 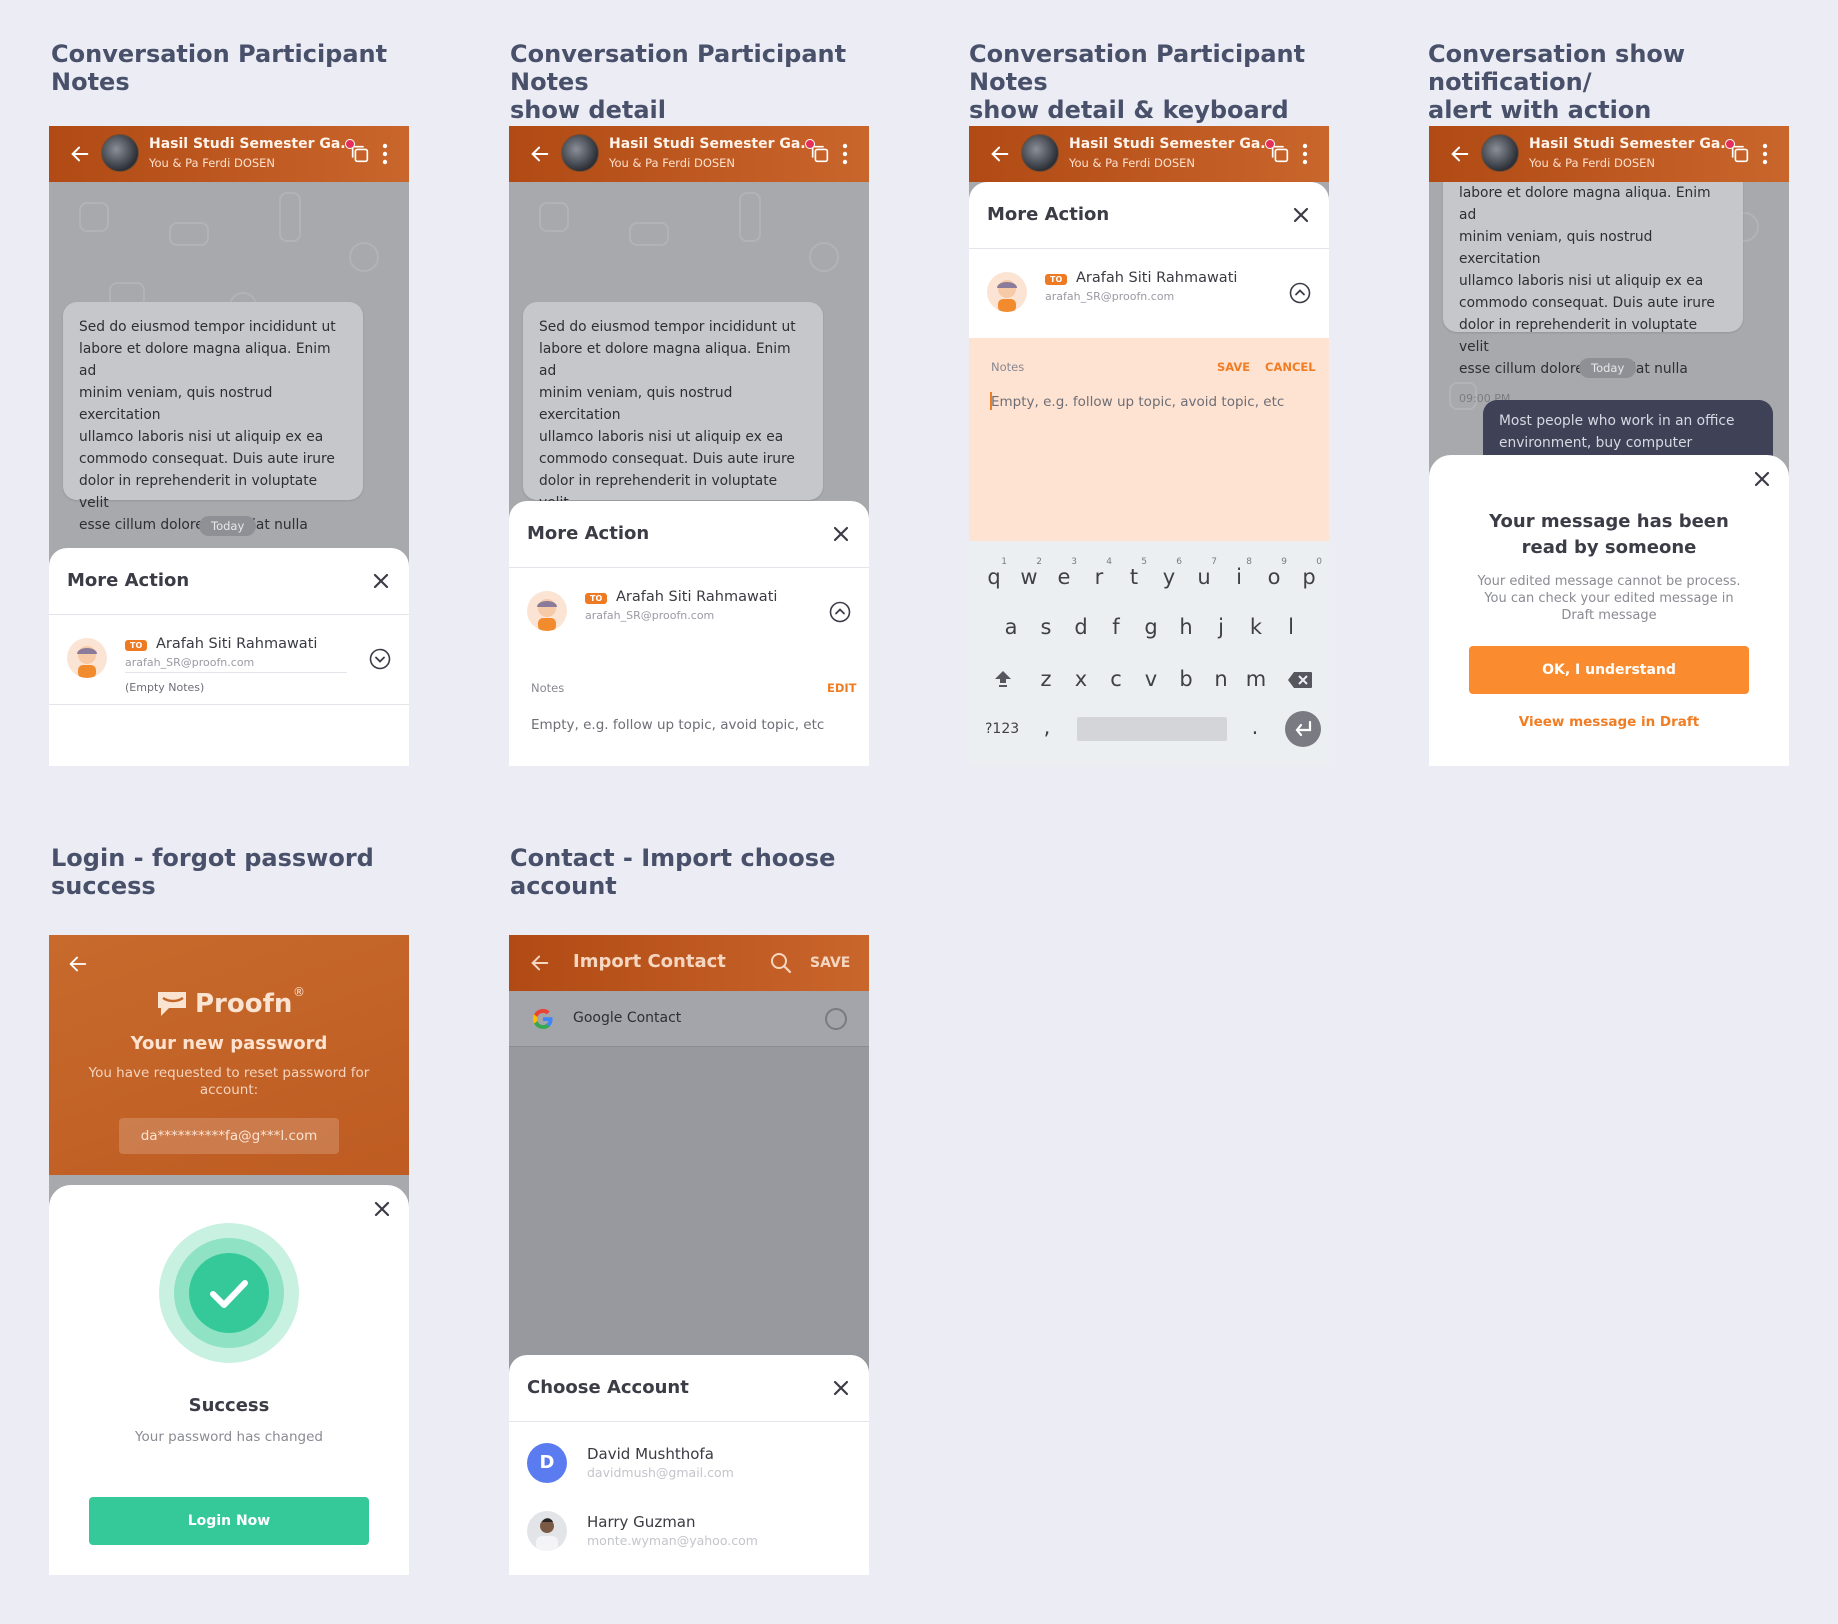 I want to click on shift-icon, so click(x=1003, y=679).